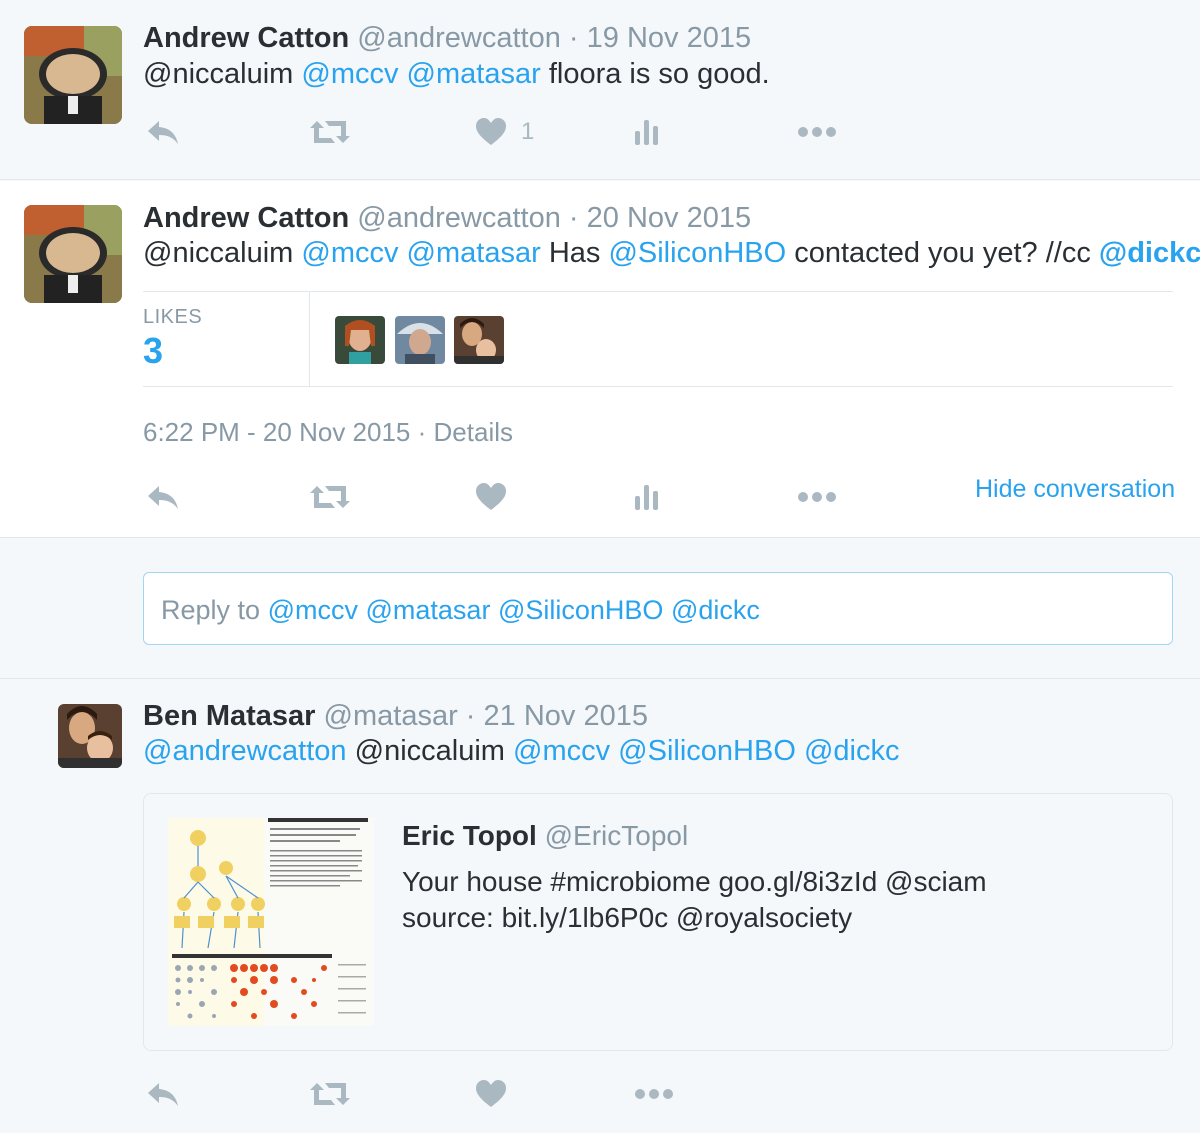 This screenshot has width=1200, height=1133. Describe the element at coordinates (659, 74) in the screenshot. I see `tweet-body: floora is so good.` at that location.